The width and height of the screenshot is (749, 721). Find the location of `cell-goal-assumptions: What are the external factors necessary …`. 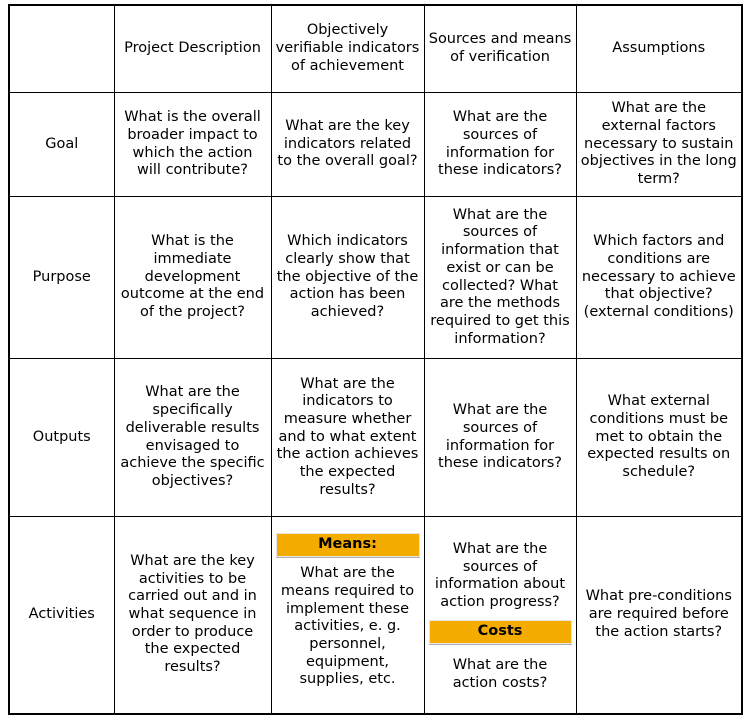

cell-goal-assumptions: What are the external factors necessary … is located at coordinates (659, 144).